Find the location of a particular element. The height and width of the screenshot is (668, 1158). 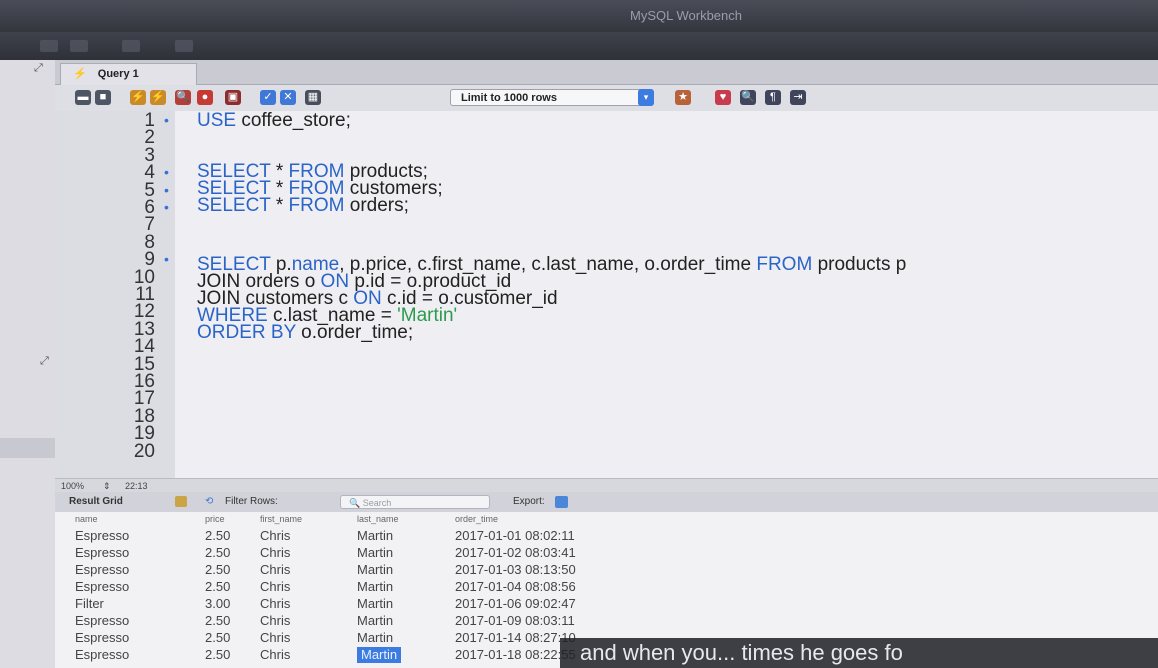

column-header: price is located at coordinates (215, 519).